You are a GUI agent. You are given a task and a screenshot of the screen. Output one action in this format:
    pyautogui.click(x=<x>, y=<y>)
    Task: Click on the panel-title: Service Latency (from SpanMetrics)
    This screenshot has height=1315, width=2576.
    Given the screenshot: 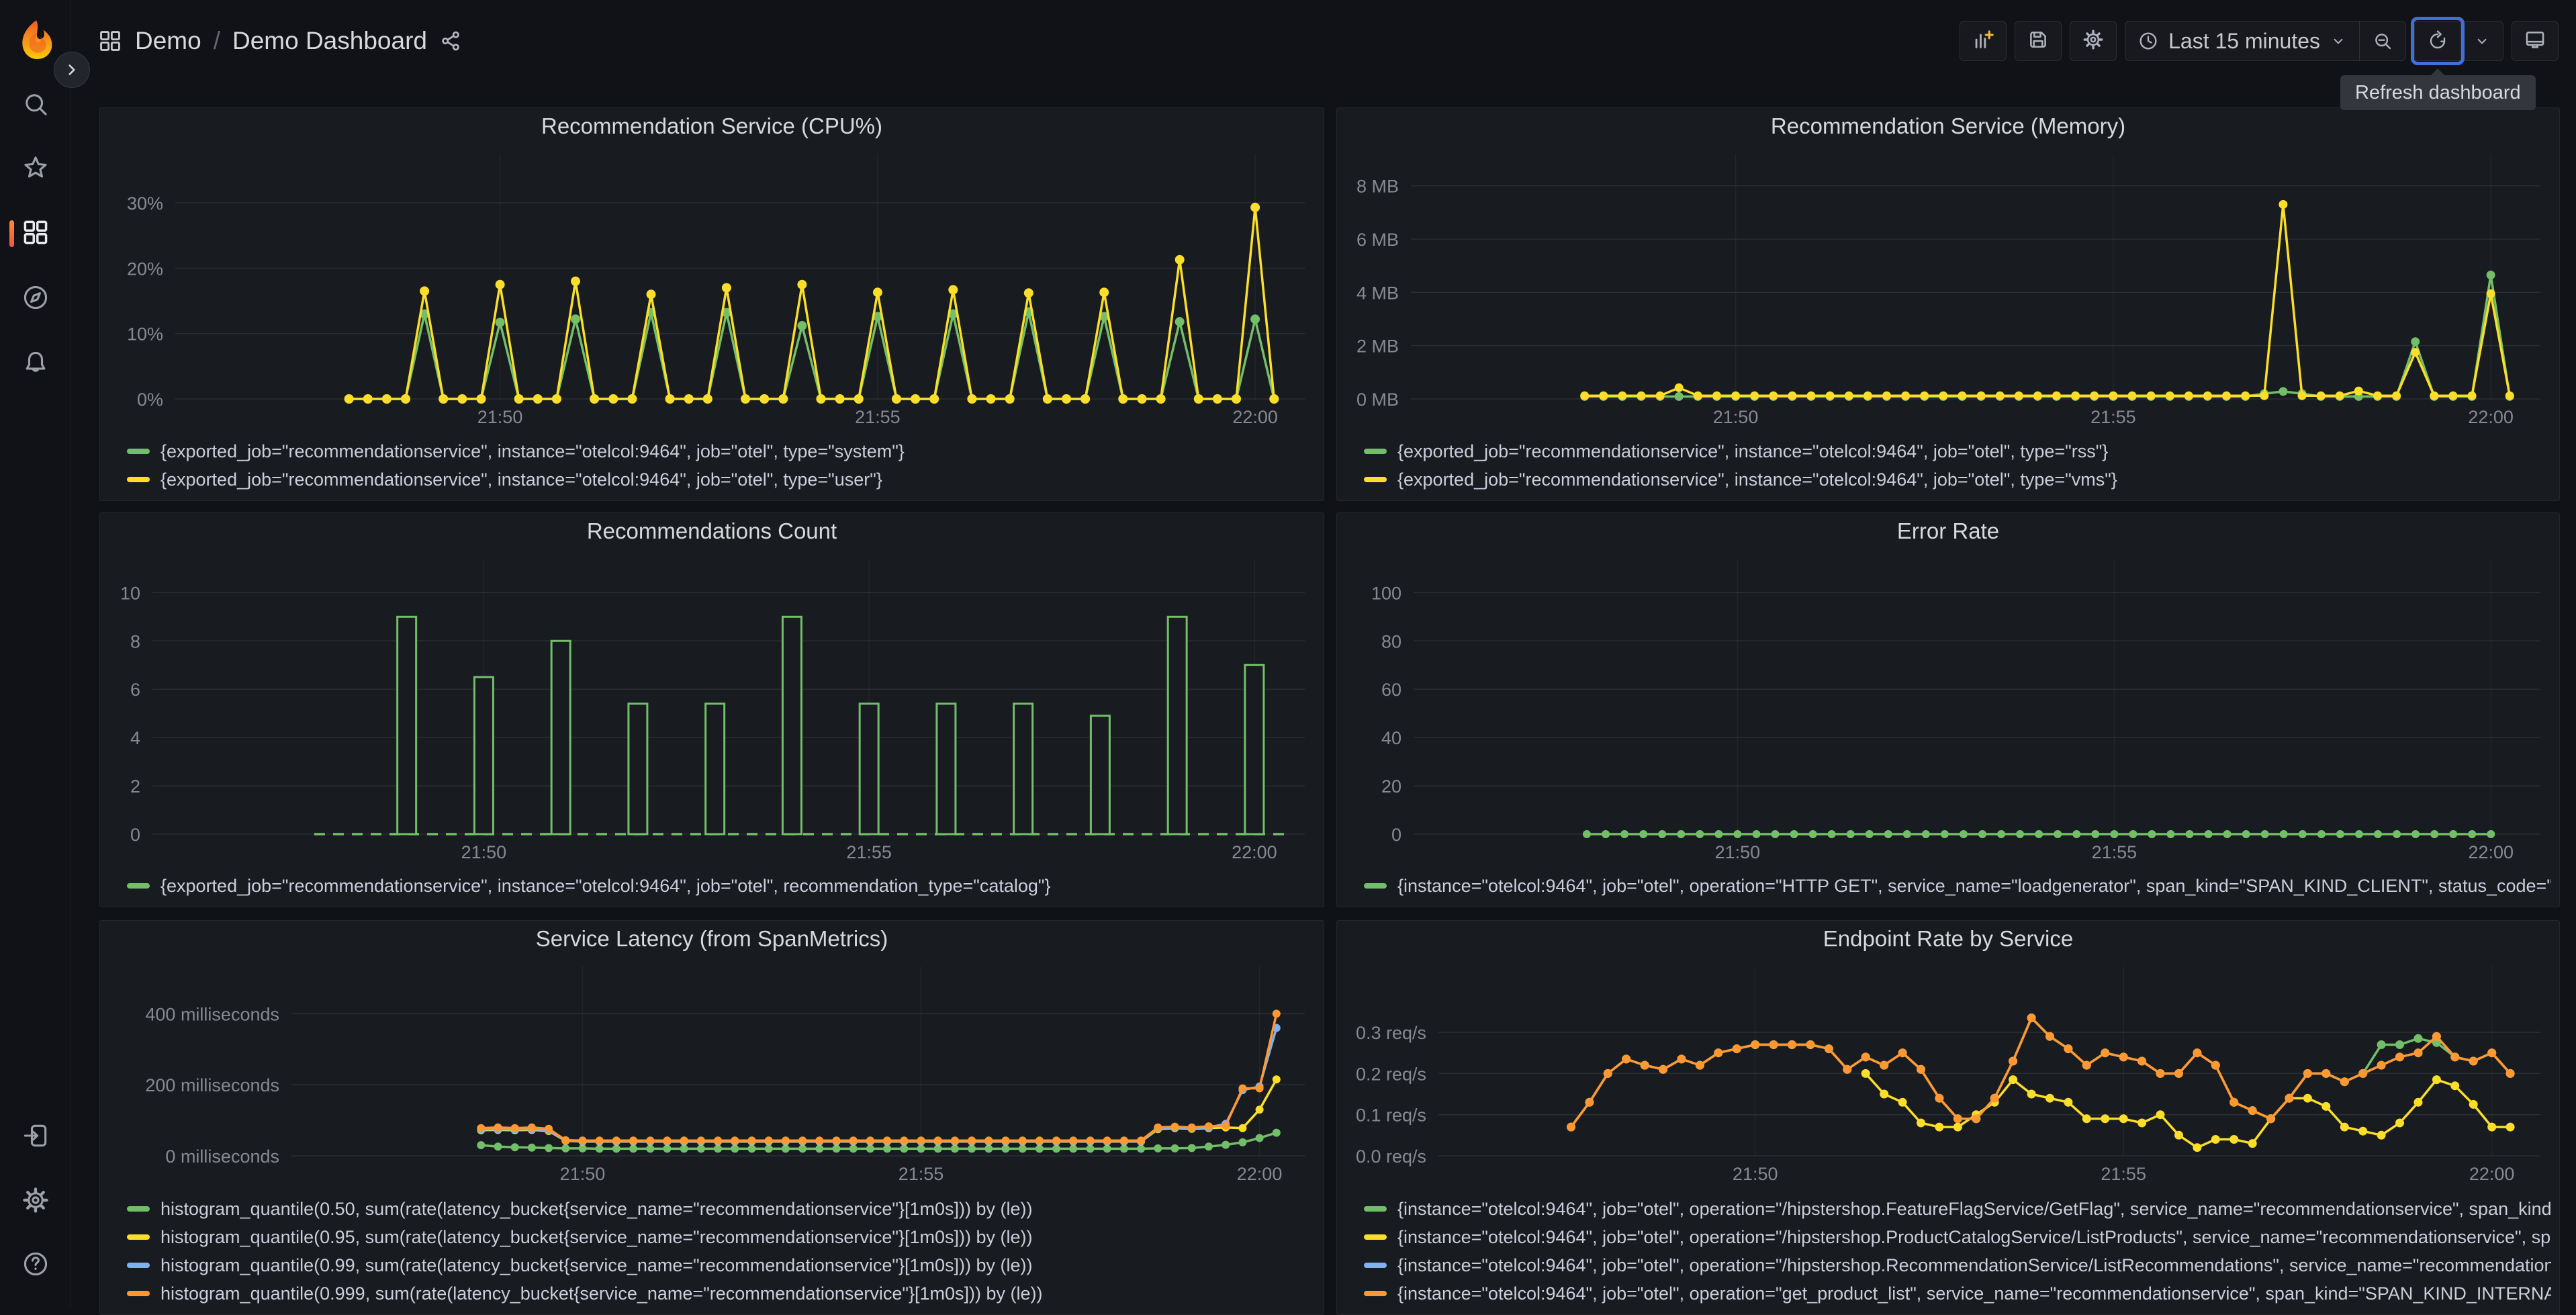 What is the action you would take?
    pyautogui.click(x=712, y=938)
    